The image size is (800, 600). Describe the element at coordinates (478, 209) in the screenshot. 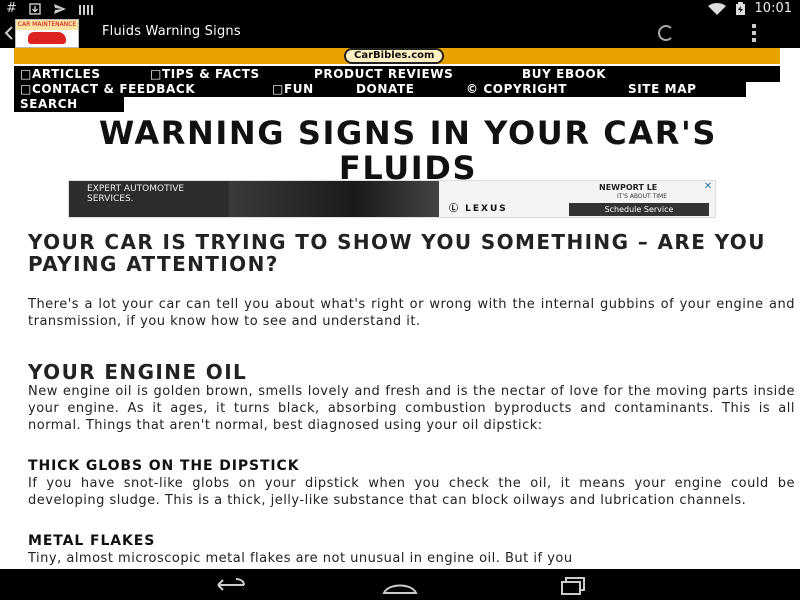

I see `ad-brand-logo: Ⓛ LEXUS` at that location.